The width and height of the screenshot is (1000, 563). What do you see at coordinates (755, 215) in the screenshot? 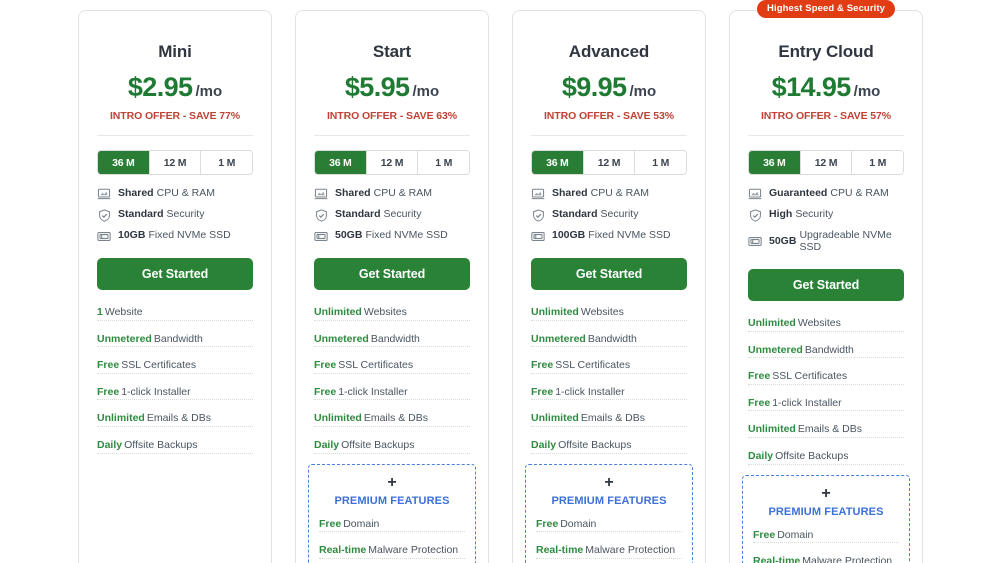
I see `shield-check-icon` at bounding box center [755, 215].